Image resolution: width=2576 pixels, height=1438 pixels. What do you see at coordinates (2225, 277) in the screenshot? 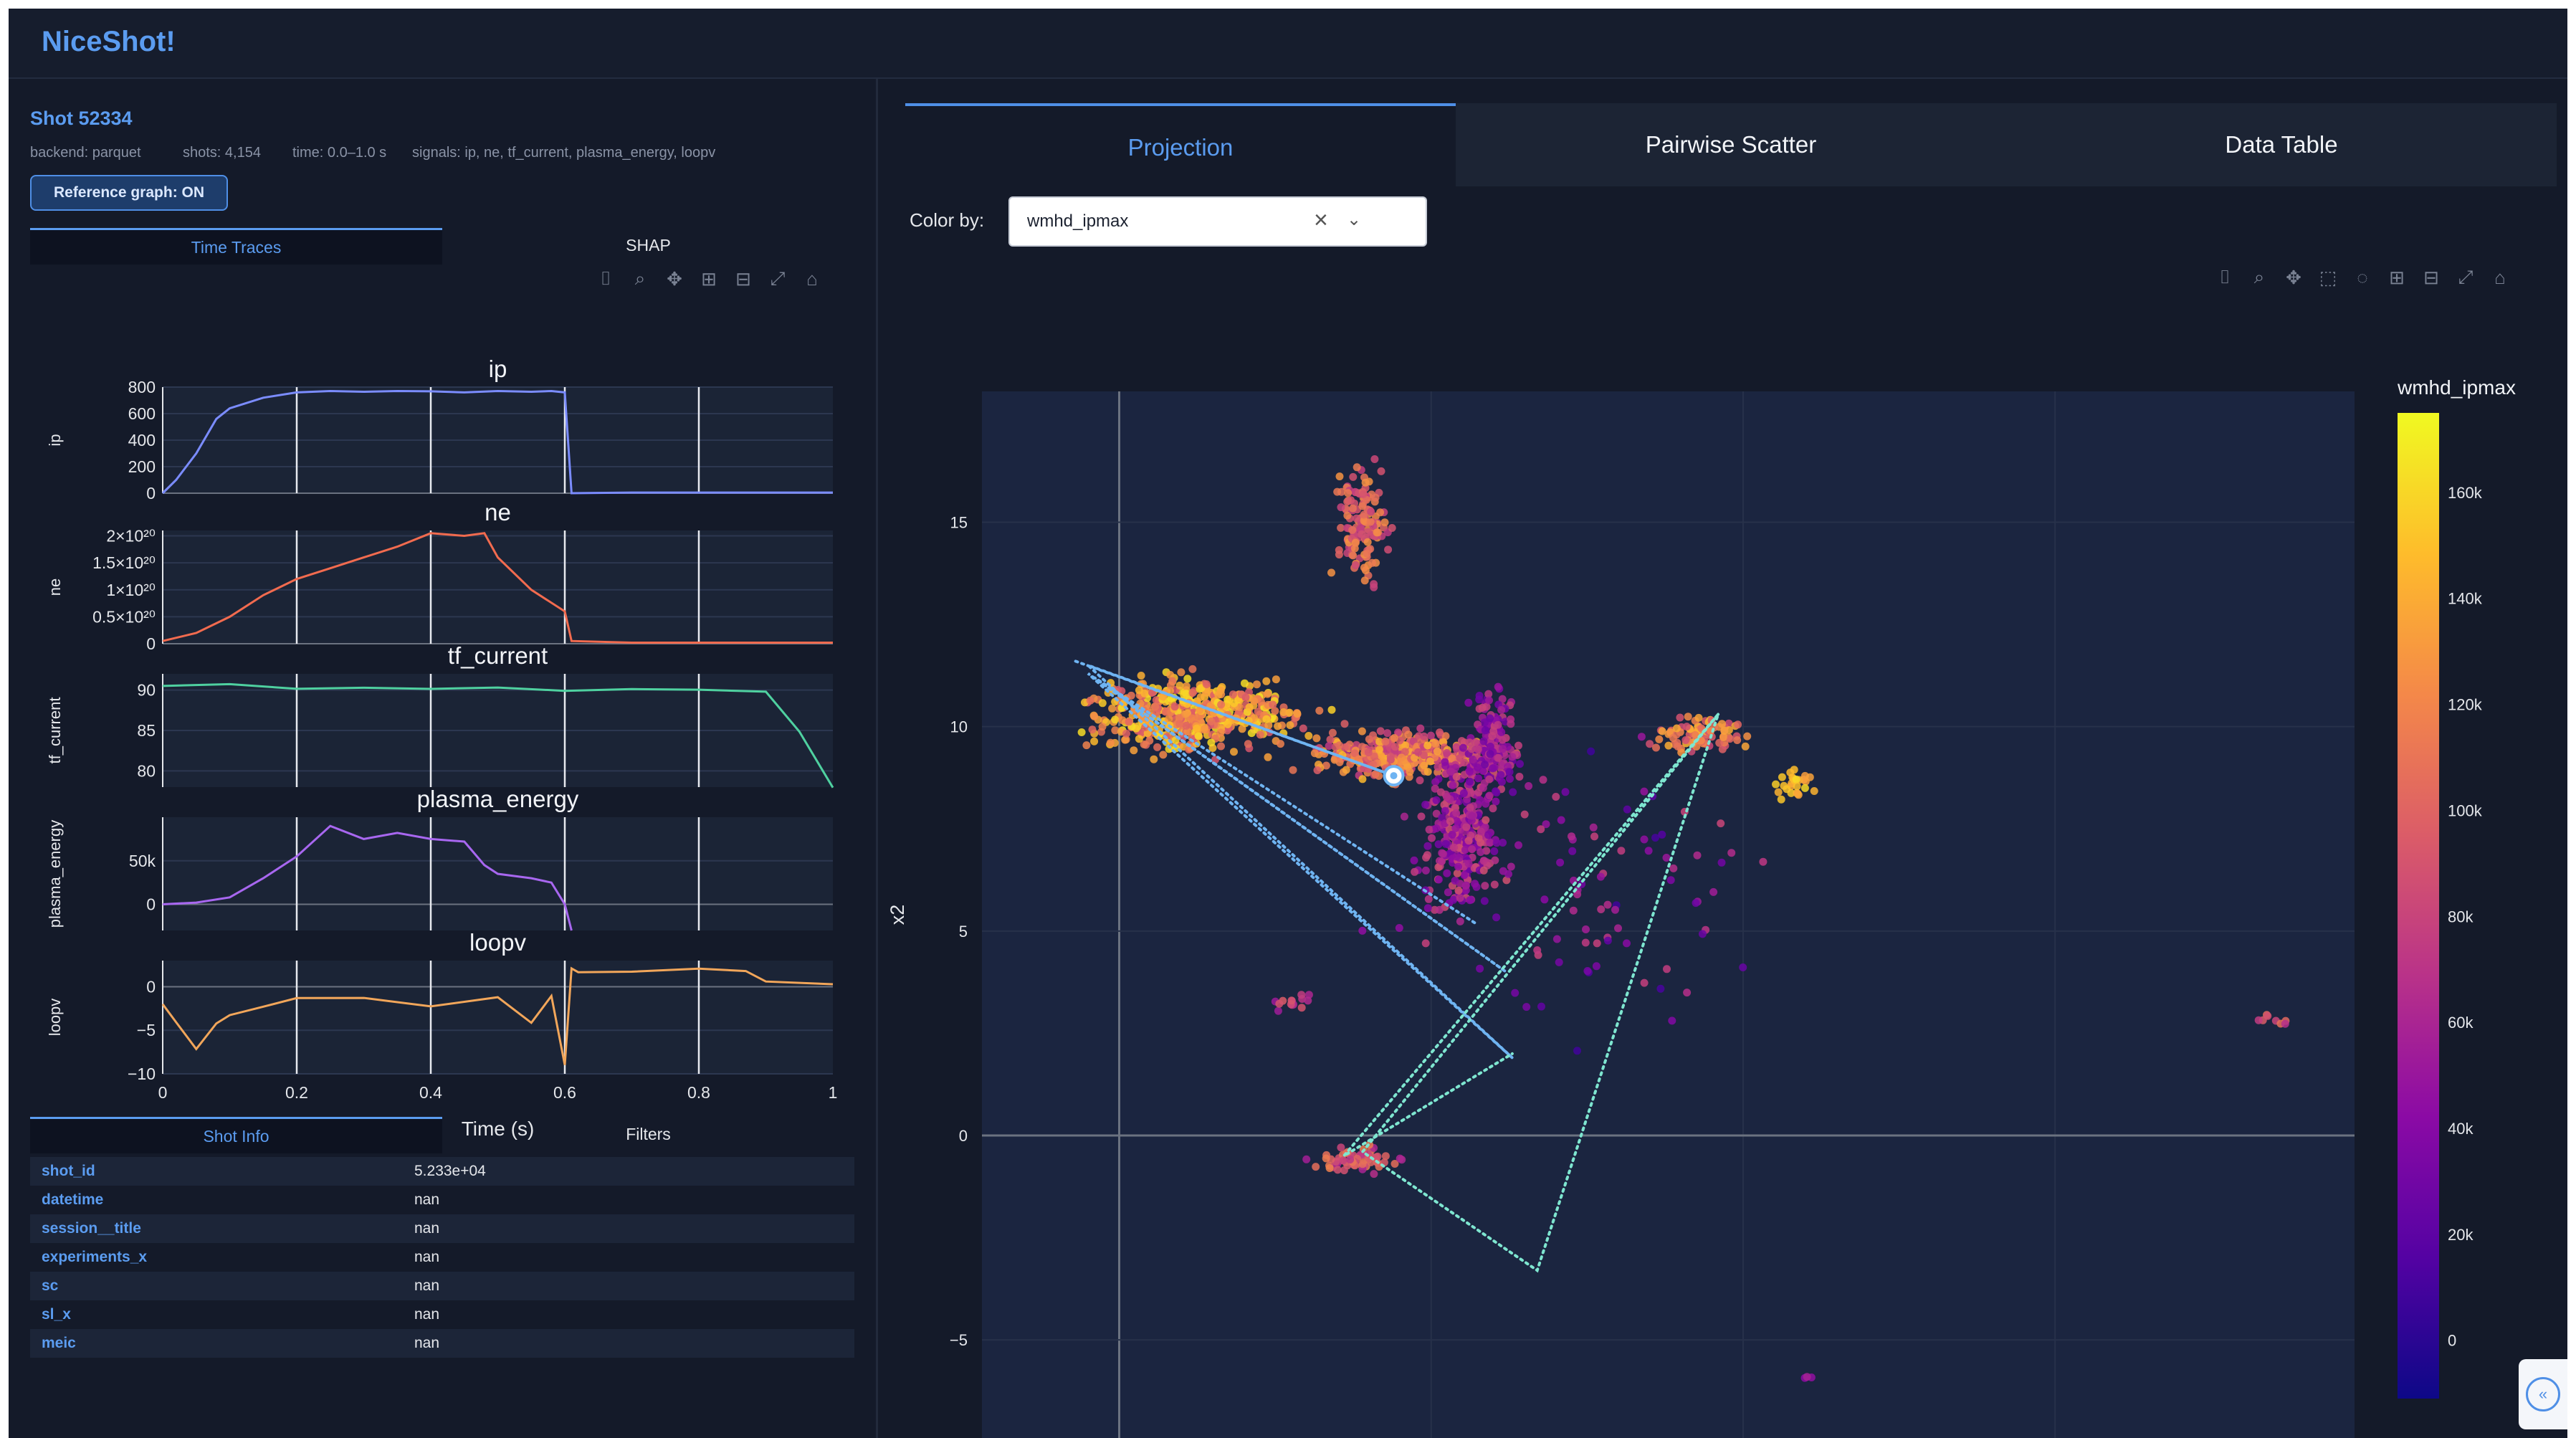
I see `camera-icon: ⌷` at bounding box center [2225, 277].